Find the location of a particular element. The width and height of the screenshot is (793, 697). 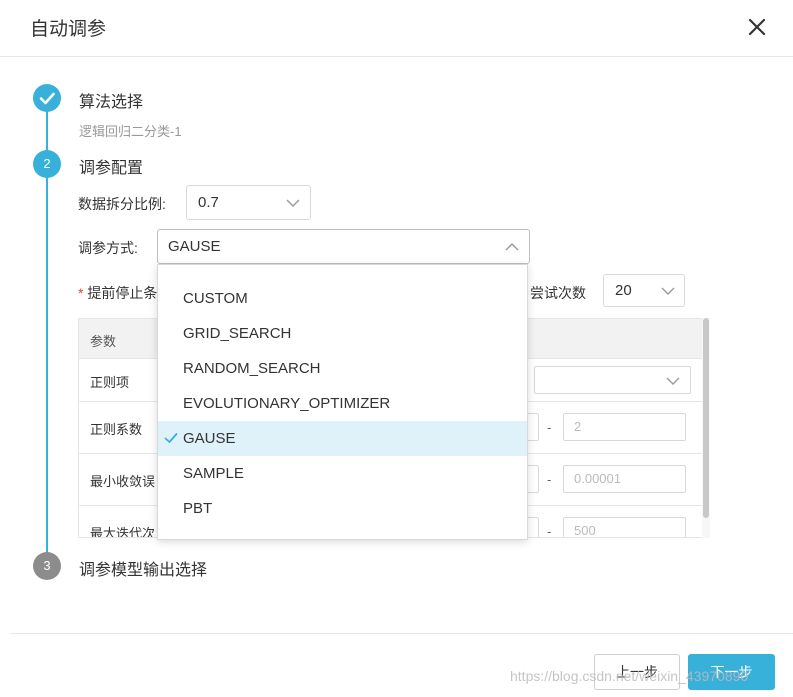

option-random-search: RANDOM_SEARCH is located at coordinates (342, 368).